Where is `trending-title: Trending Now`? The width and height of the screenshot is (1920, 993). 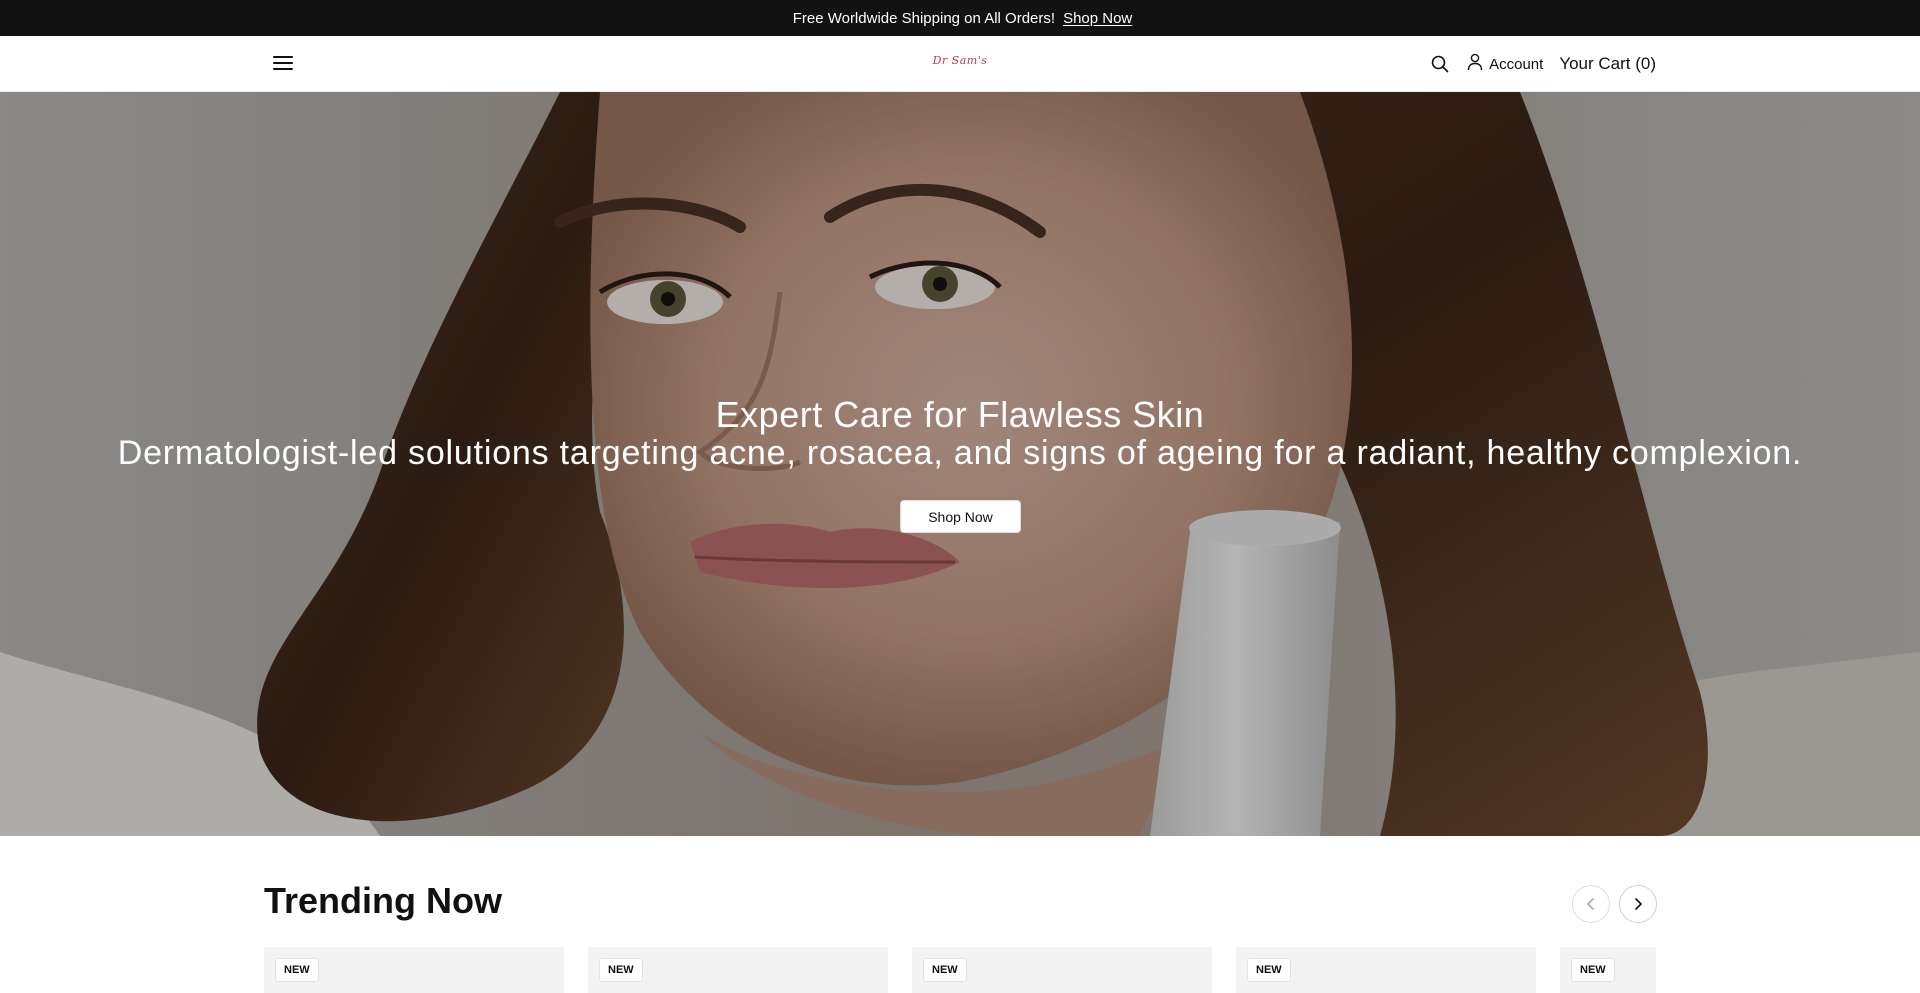 trending-title: Trending Now is located at coordinates (383, 900).